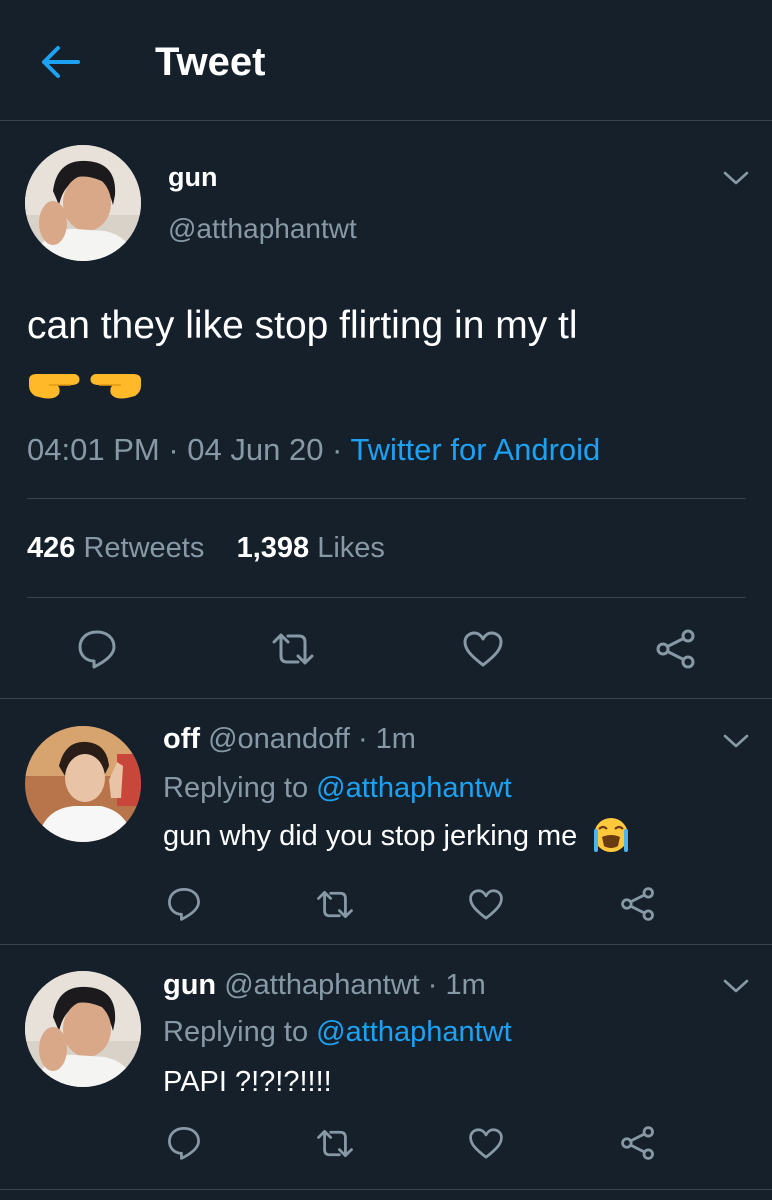 The width and height of the screenshot is (772, 1200). What do you see at coordinates (475, 449) in the screenshot?
I see `tweet-source-link: Twitter for Android` at bounding box center [475, 449].